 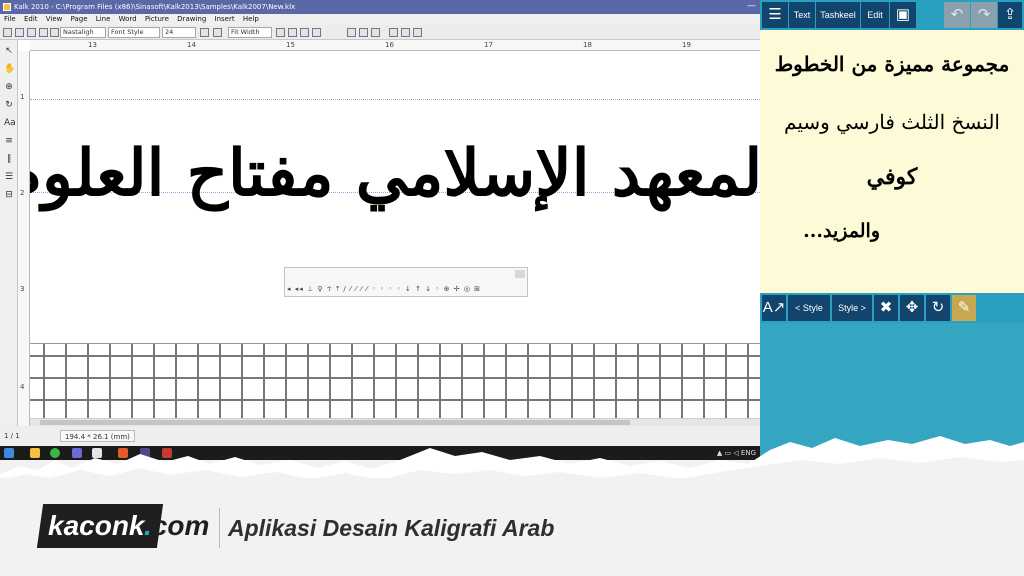 I want to click on paint-icon: ✎, so click(x=964, y=308).